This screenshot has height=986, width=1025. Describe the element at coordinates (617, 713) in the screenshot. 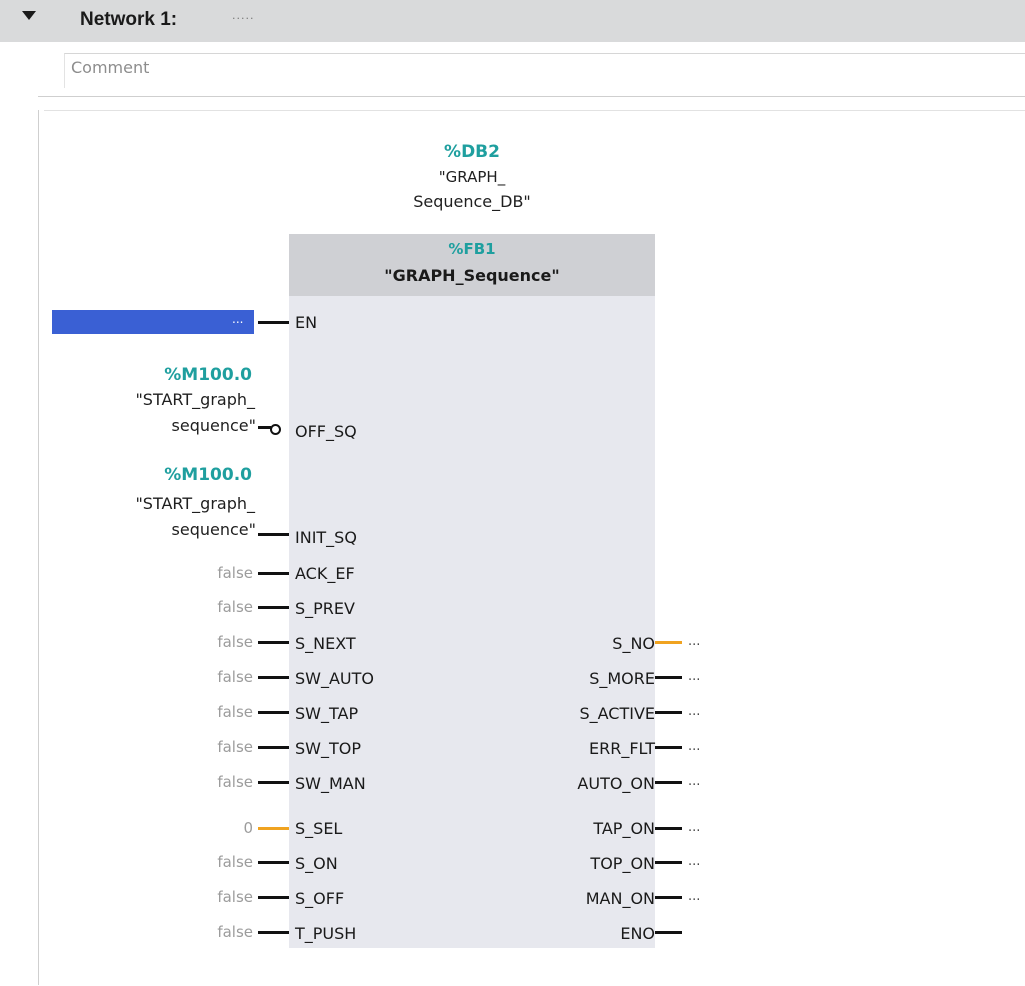

I see `pin-s-active: S_ACTIVE` at that location.